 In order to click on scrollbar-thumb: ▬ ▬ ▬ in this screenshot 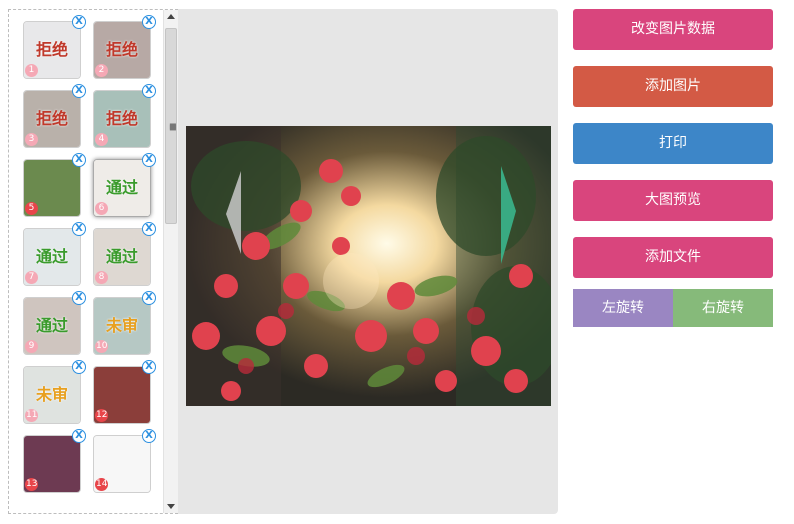, I will do `click(171, 126)`.